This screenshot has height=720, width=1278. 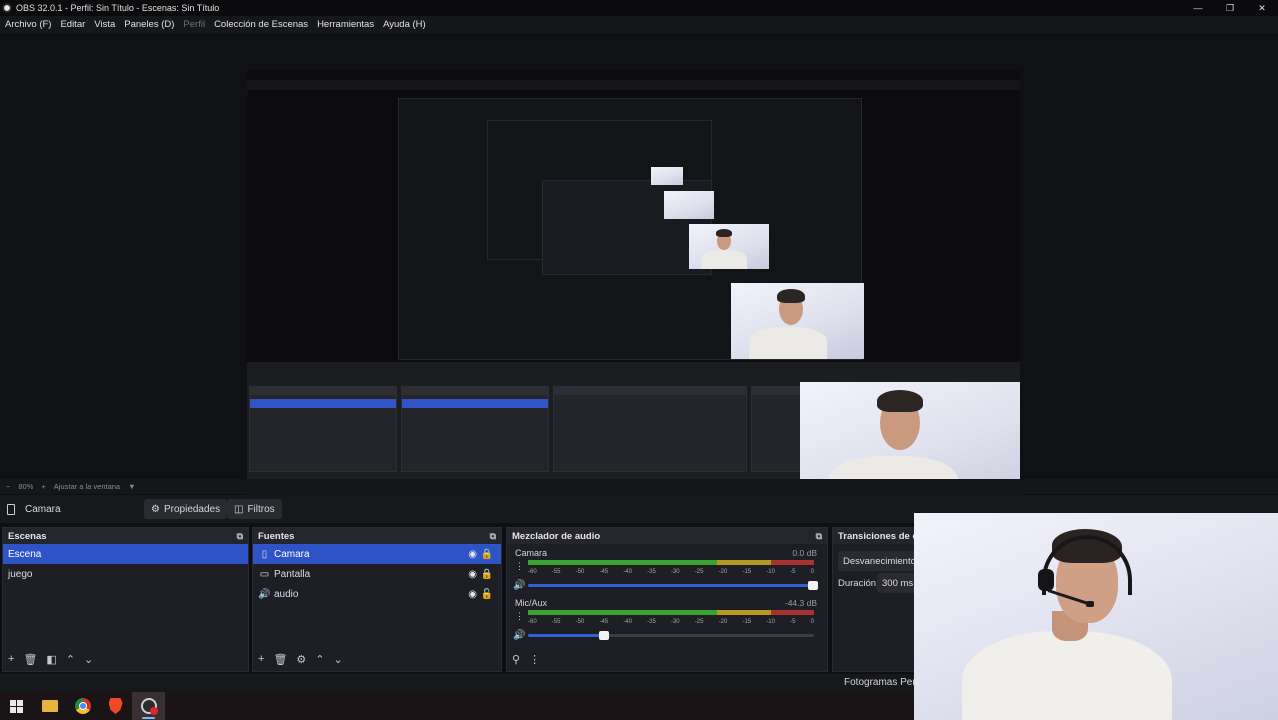 What do you see at coordinates (1046, 580) in the screenshot?
I see `headset-earcup` at bounding box center [1046, 580].